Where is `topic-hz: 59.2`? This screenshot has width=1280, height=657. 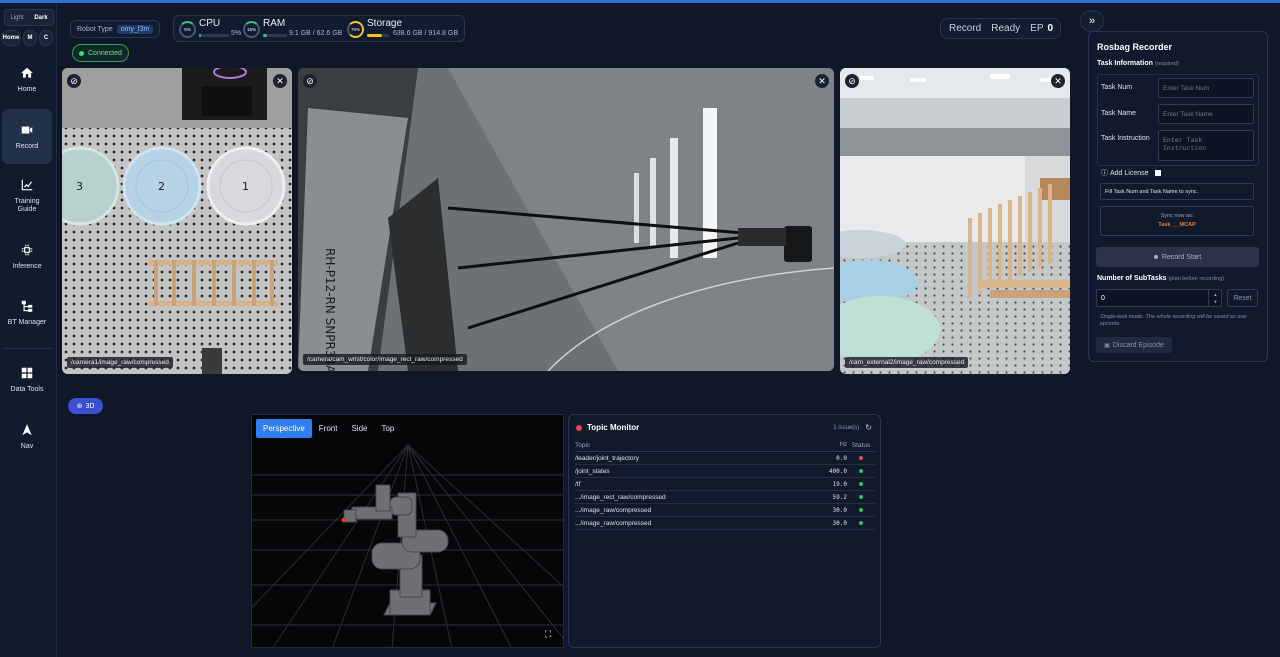
topic-hz: 59.2 is located at coordinates (839, 497).